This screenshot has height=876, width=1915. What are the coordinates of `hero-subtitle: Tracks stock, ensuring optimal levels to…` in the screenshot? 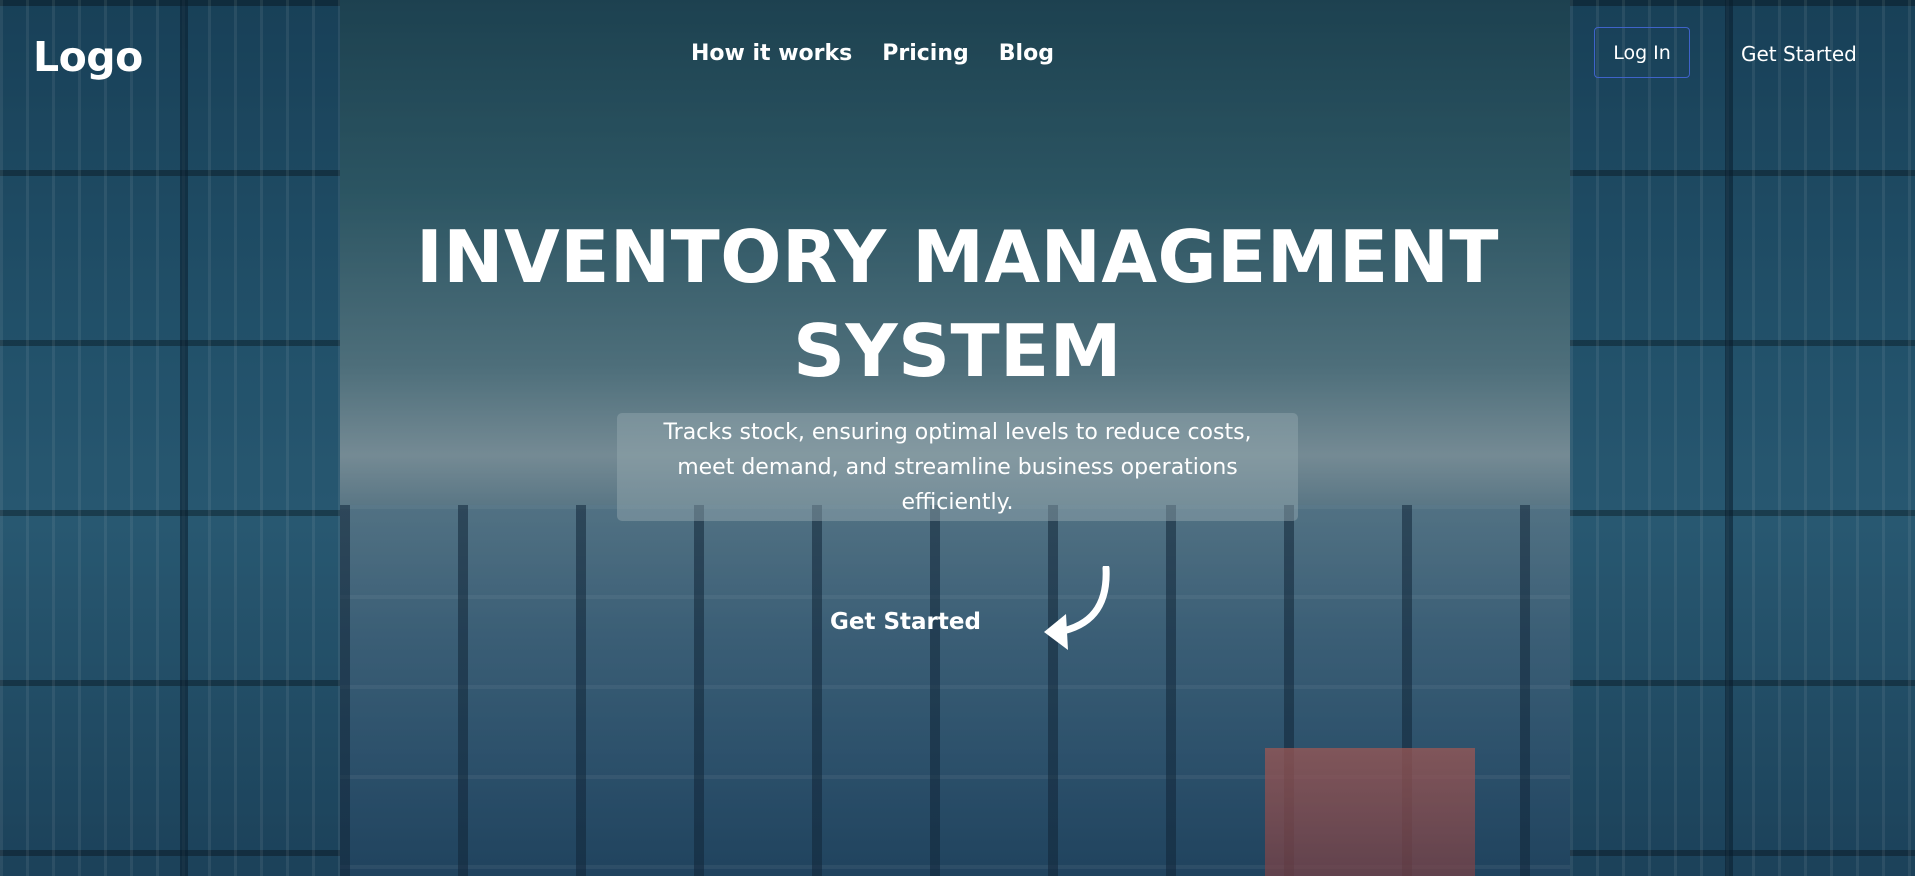 It's located at (957, 467).